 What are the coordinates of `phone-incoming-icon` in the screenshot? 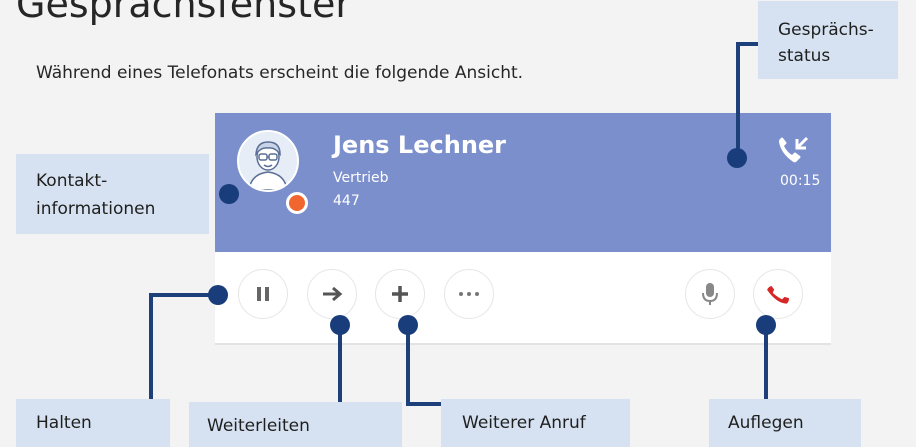 It's located at (794, 149).